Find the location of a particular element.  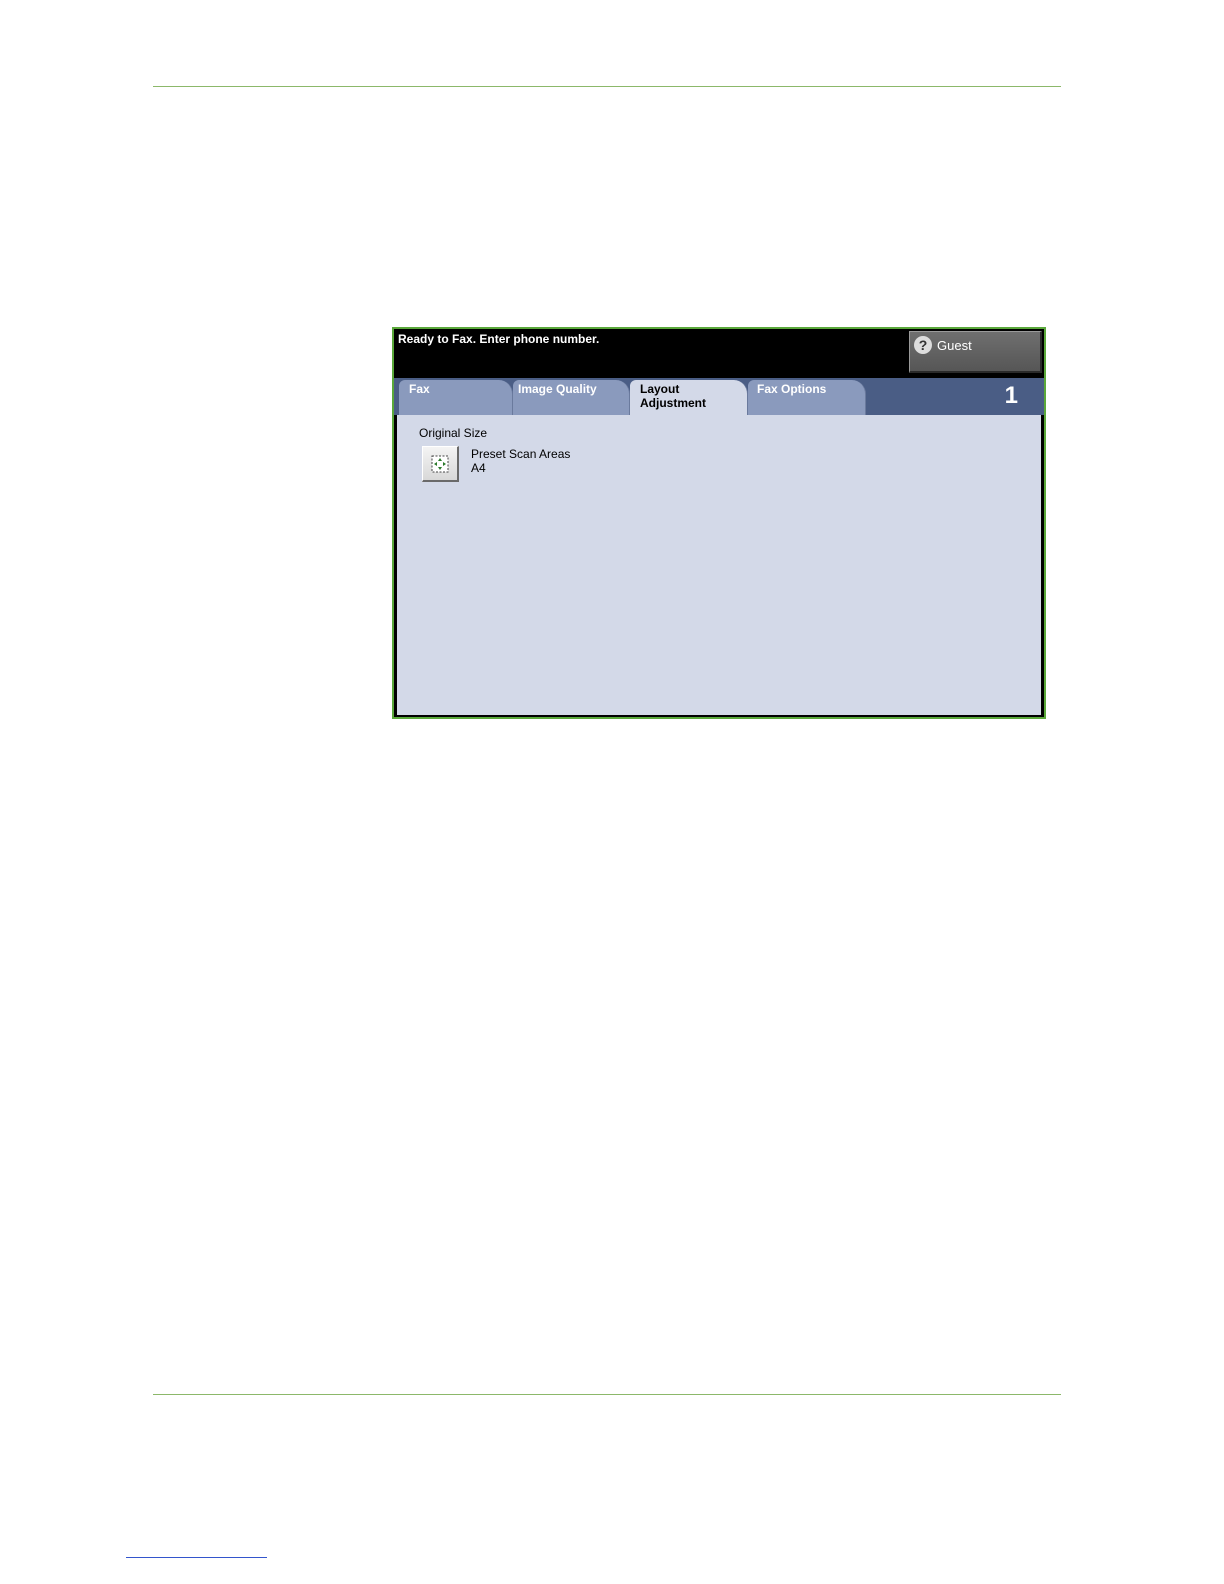

tab-layout-adjustment: Layout Adjustment is located at coordinates (689, 398).